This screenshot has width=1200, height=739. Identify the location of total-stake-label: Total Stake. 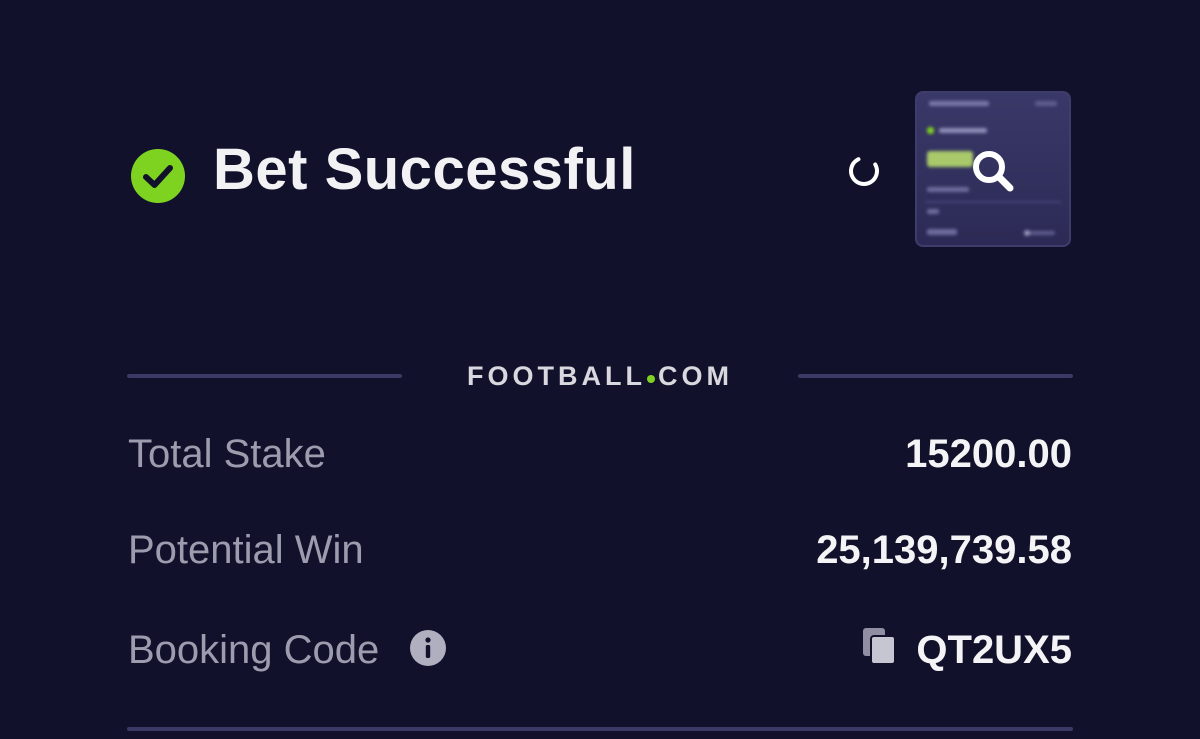
(227, 454).